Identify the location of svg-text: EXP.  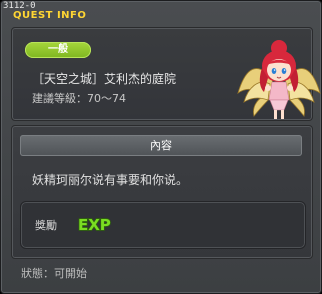
(94, 225).